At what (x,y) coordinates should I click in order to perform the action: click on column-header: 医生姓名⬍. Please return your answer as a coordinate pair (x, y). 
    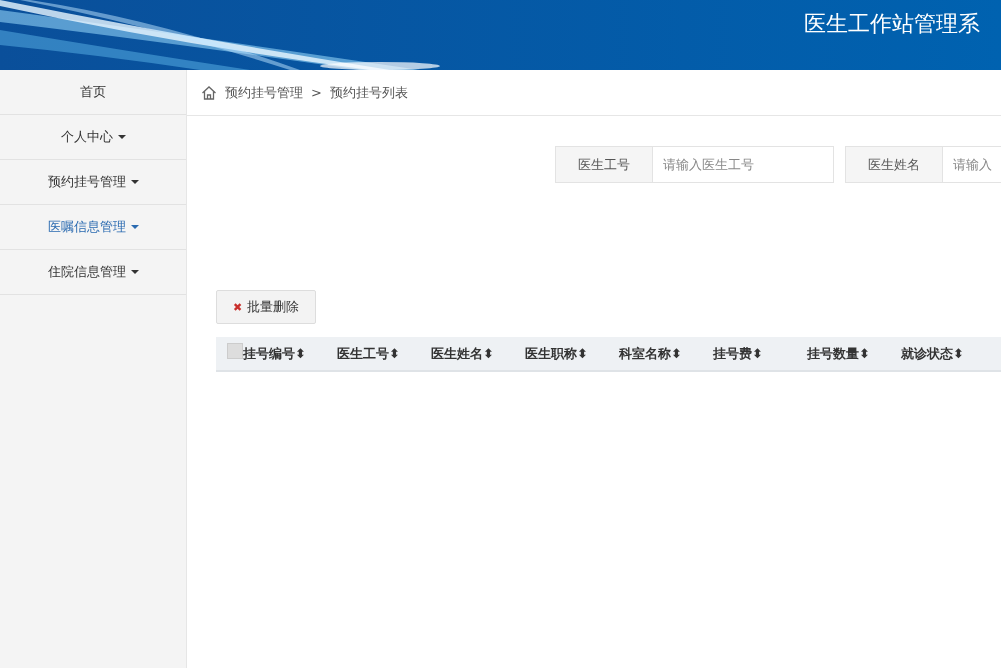
    Looking at the image, I should click on (478, 353).